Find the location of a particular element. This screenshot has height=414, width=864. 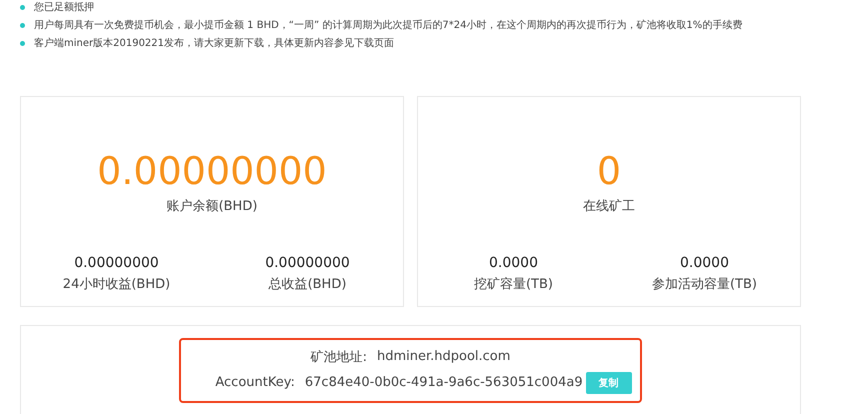

main-label: 在线矿工 is located at coordinates (609, 206).